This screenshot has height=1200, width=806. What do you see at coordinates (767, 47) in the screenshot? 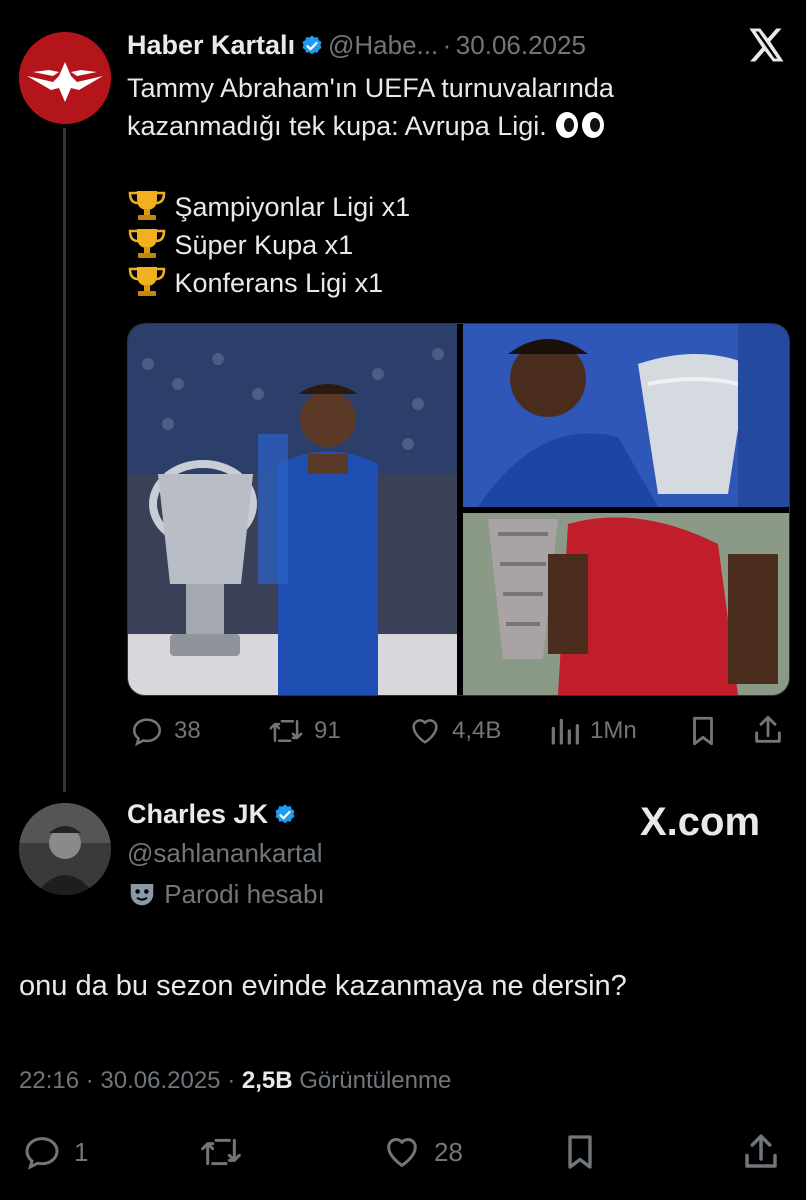
I see `x-logo-icon` at bounding box center [767, 47].